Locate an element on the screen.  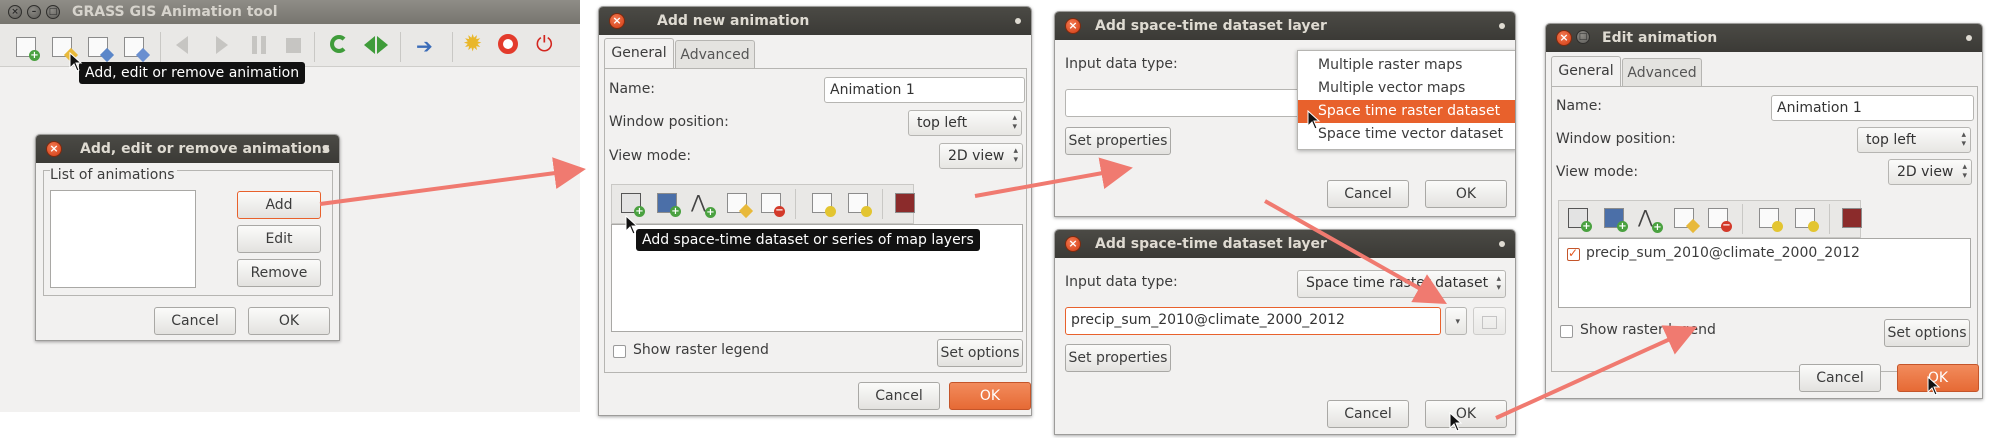
option-multiple-vector: Multiple vector maps is located at coordinates (1406, 88).